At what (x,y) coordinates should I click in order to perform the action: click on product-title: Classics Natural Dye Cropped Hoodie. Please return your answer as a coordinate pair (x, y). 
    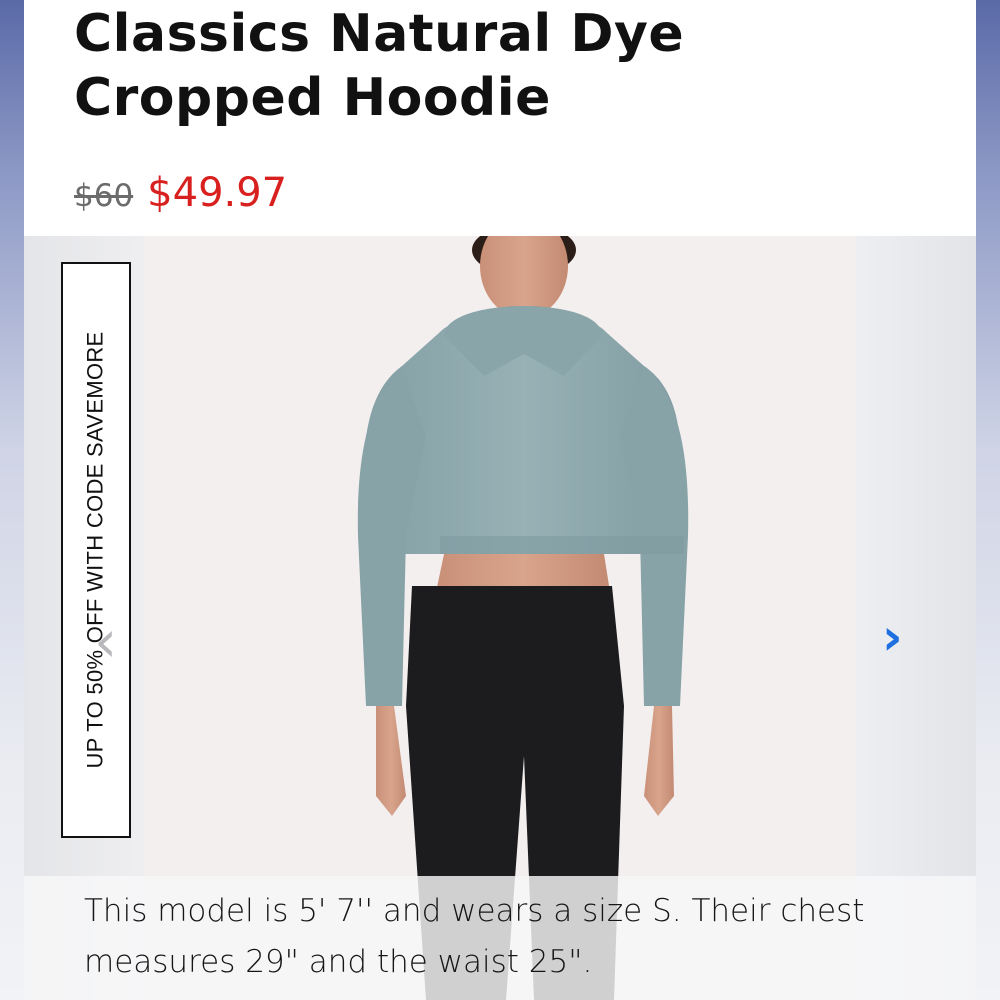
    Looking at the image, I should click on (504, 66).